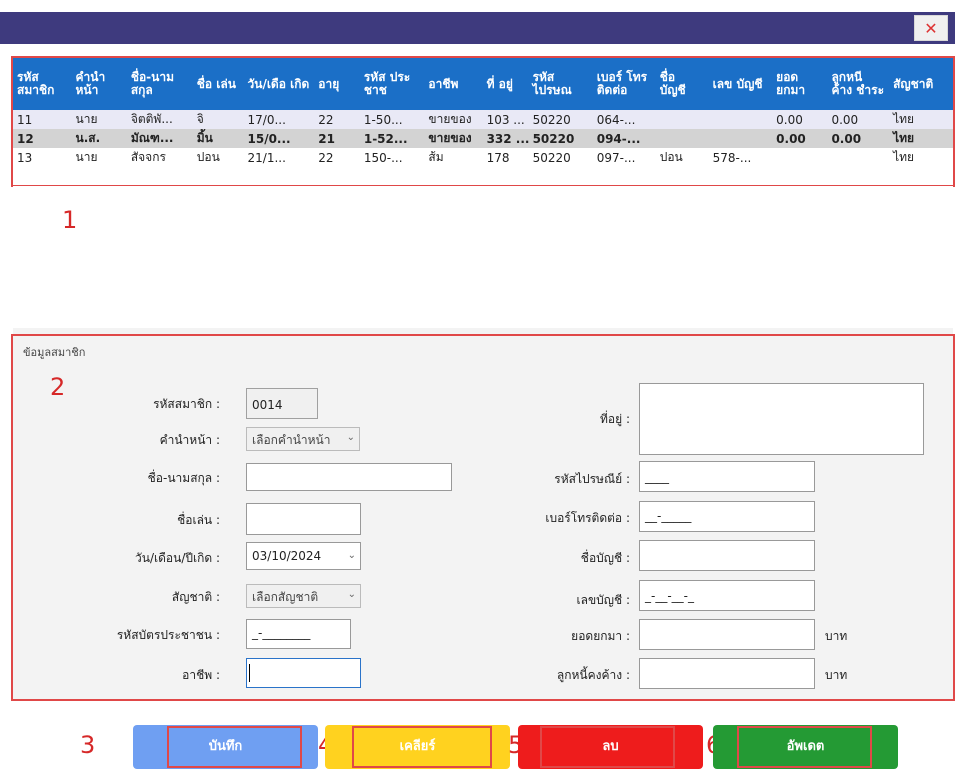 The image size is (955, 776). Describe the element at coordinates (287, 556) in the screenshot. I see `birthdate-value: 03/10/2024` at that location.